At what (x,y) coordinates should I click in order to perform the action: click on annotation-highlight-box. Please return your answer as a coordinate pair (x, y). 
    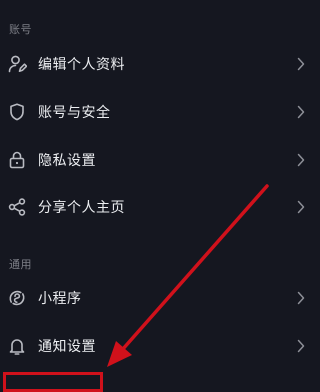
    Looking at the image, I should click on (53, 382).